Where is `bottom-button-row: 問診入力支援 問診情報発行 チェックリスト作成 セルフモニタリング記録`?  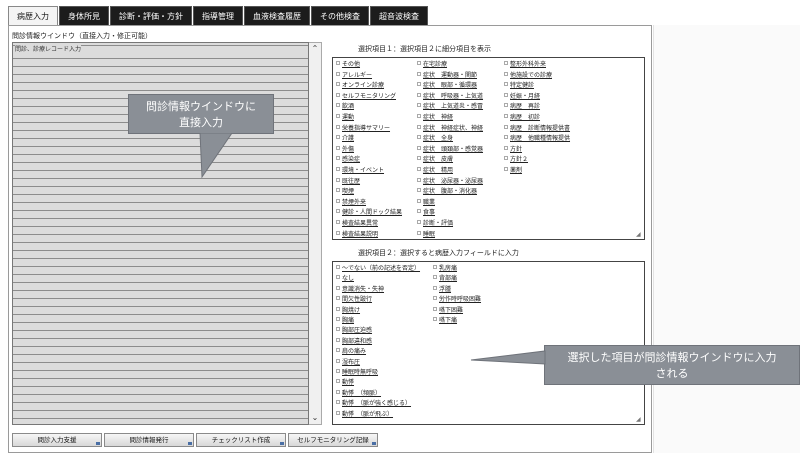 bottom-button-row: 問診入力支援 問診情報発行 チェックリスト作成 セルフモニタリング記録 is located at coordinates (196, 440).